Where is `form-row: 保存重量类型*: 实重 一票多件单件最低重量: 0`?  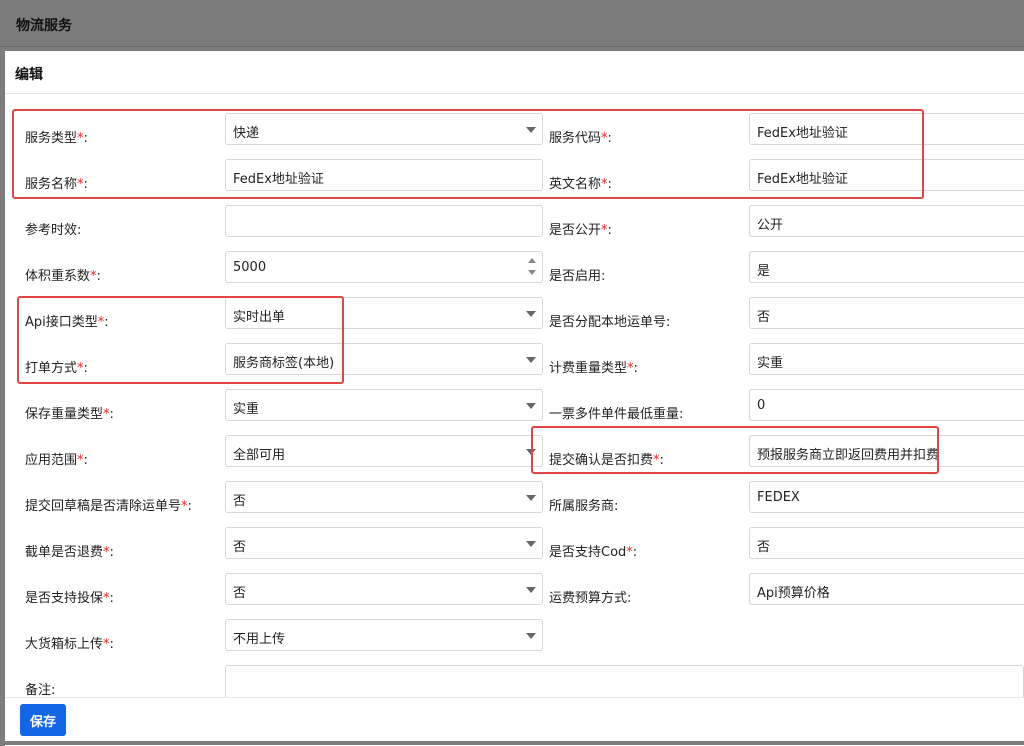
form-row: 保存重量类型*: 实重 一票多件单件最低重量: 0 is located at coordinates (519, 412).